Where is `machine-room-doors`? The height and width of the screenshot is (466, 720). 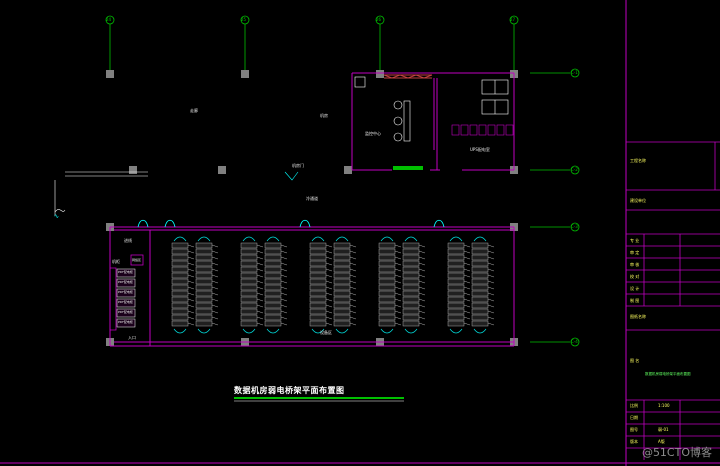
machine-room-doors is located at coordinates (291, 223).